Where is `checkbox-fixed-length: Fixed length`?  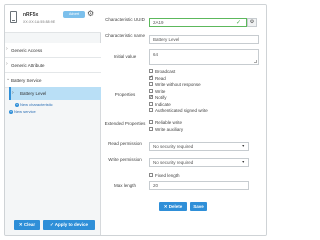
checkbox-fixed-length: Fixed length is located at coordinates (164, 176).